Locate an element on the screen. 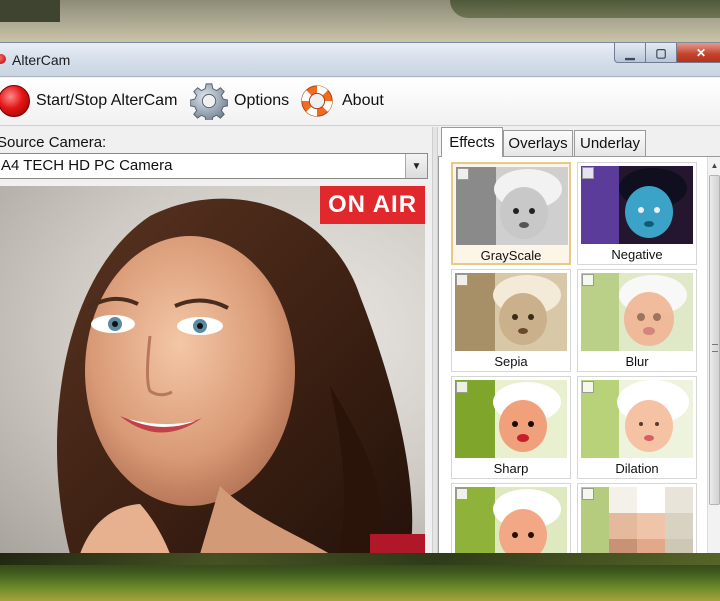 The height and width of the screenshot is (601, 720). scrollbar-thumb is located at coordinates (714, 340).